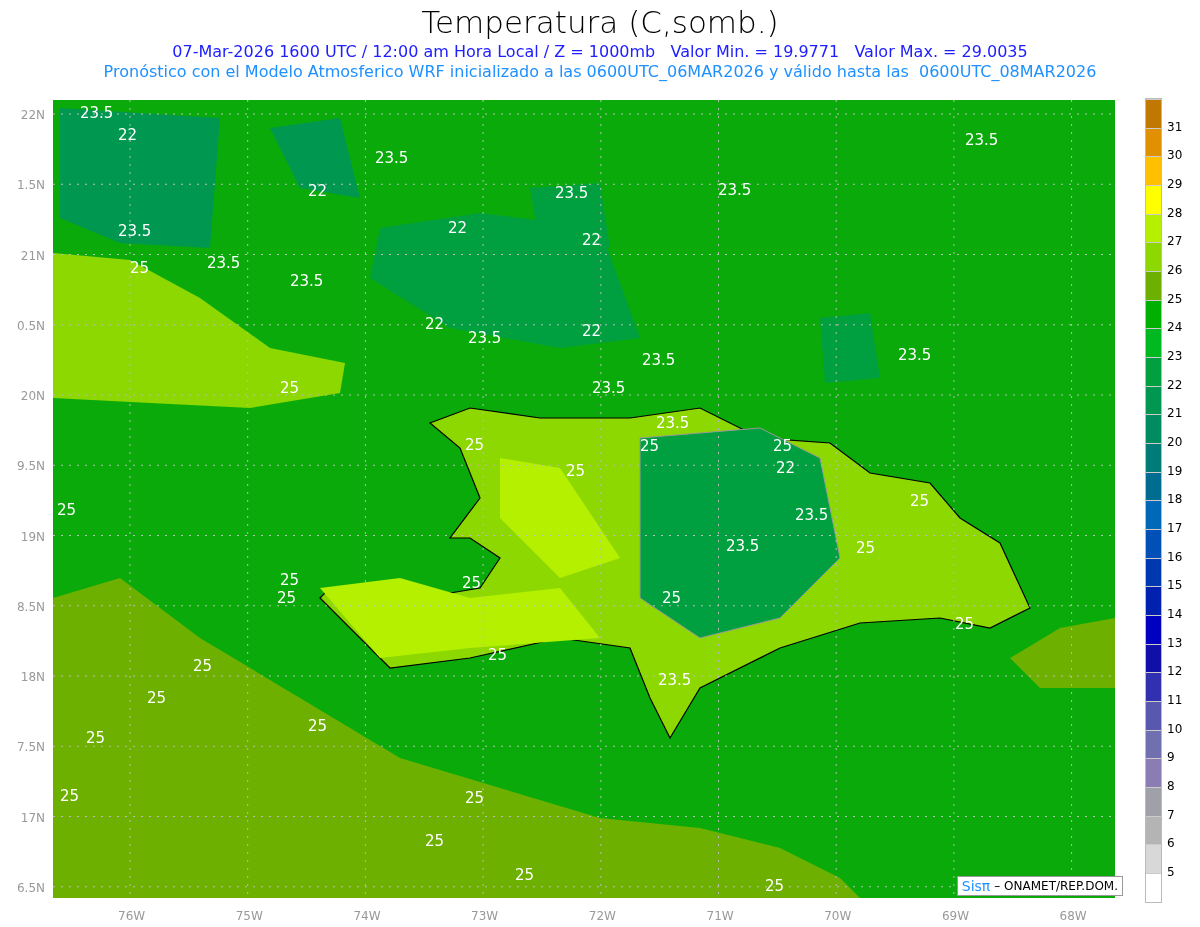 The height and width of the screenshot is (927, 1200). Describe the element at coordinates (1175, 643) in the screenshot. I see `colorbar-label: 13` at that location.